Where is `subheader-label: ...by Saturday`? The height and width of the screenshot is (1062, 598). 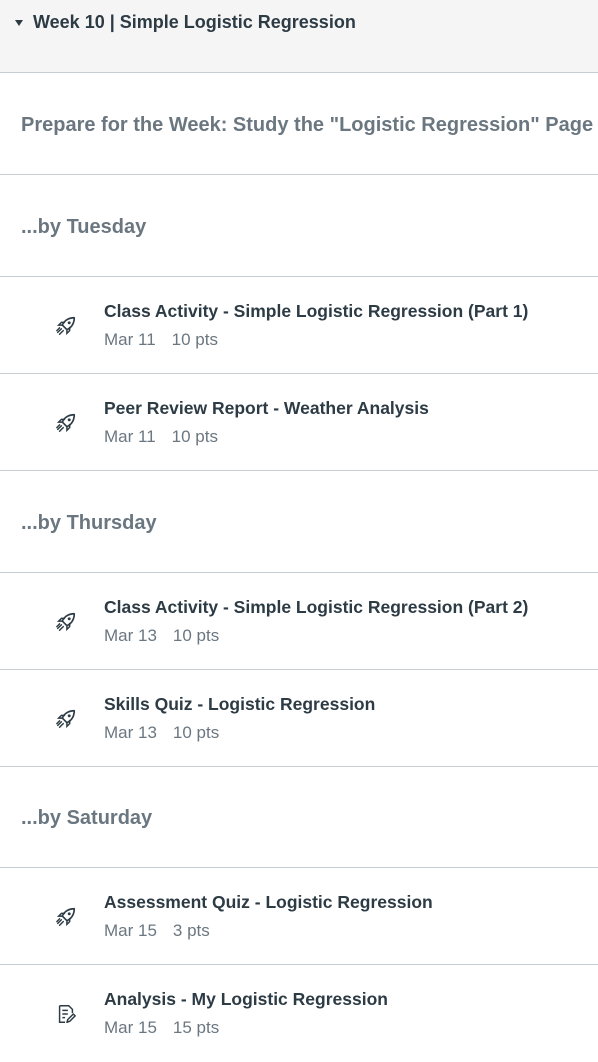 subheader-label: ...by Saturday is located at coordinates (87, 818).